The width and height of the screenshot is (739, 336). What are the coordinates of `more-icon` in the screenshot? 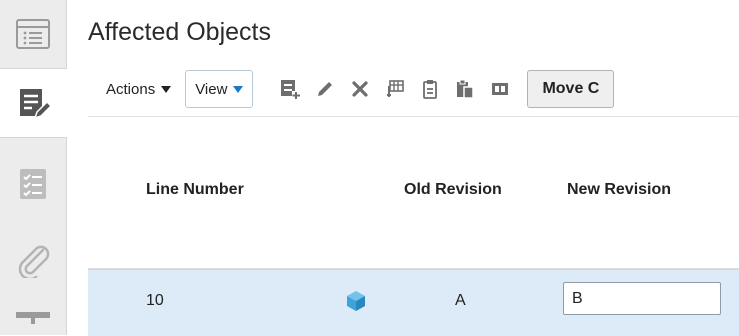 It's located at (33, 318).